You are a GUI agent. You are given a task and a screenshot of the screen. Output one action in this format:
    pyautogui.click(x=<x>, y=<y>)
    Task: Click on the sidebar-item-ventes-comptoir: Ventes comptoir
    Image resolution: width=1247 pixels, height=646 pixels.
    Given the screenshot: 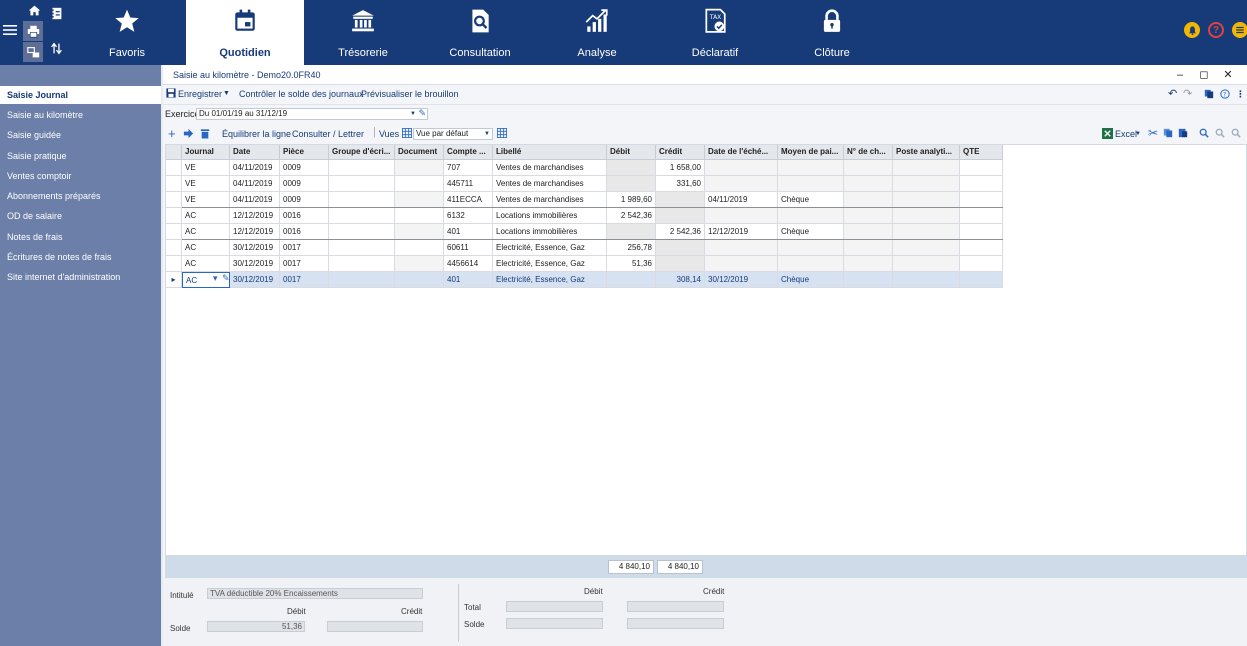 What is the action you would take?
    pyautogui.click(x=80, y=176)
    